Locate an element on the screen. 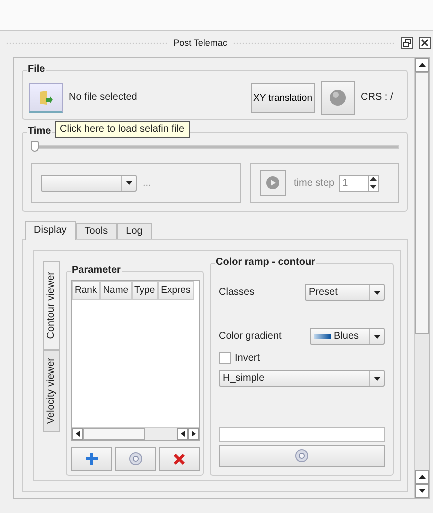 This screenshot has height=513, width=433. tab: Log is located at coordinates (134, 231).